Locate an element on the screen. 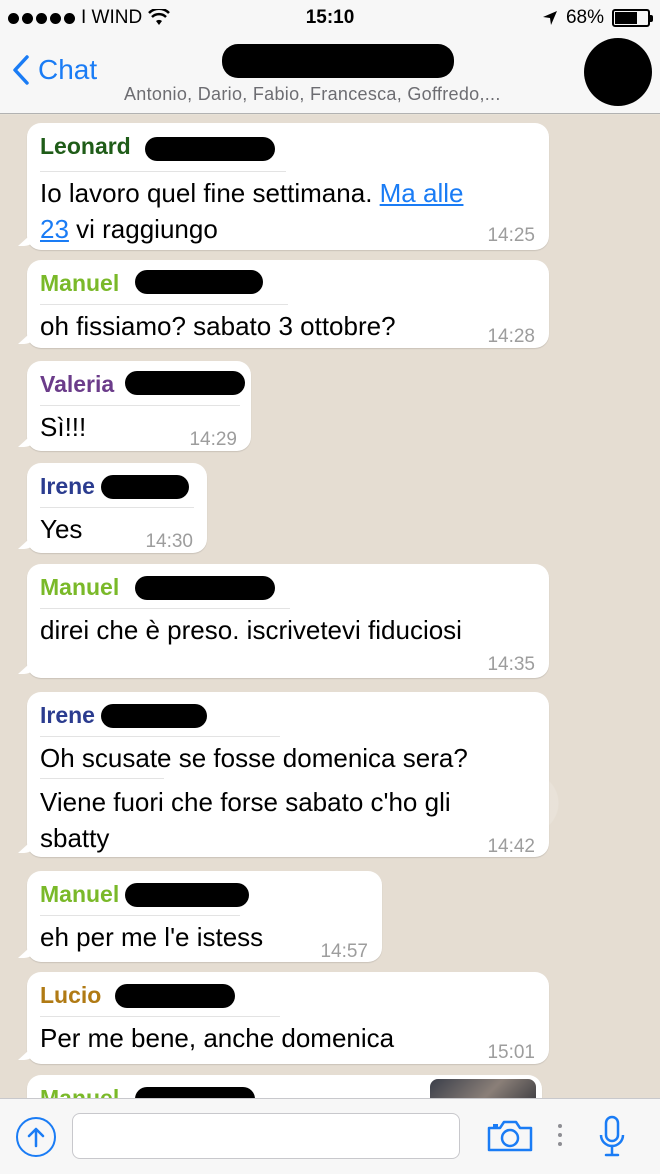  back-button: Chat is located at coordinates (54, 70).